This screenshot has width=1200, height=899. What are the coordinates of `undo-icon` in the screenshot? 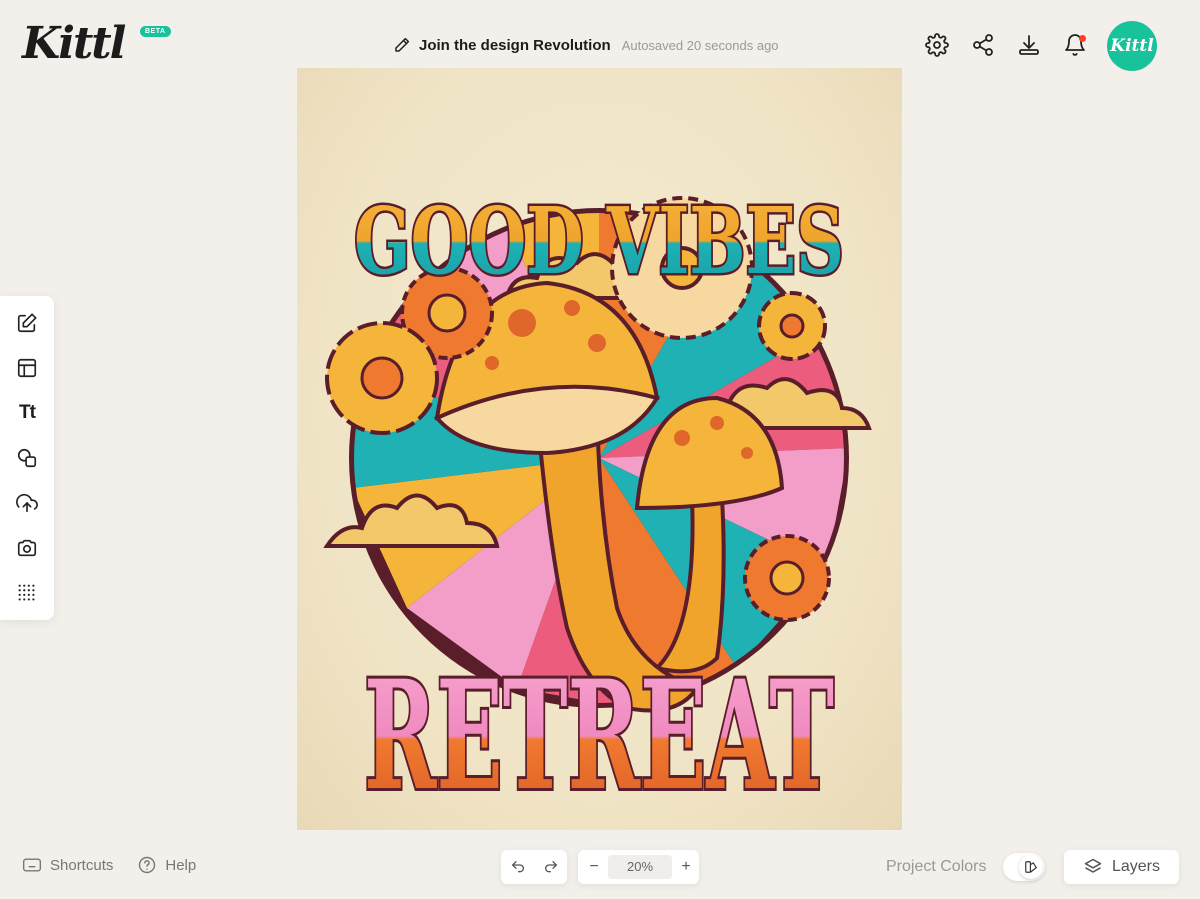 It's located at (518, 867).